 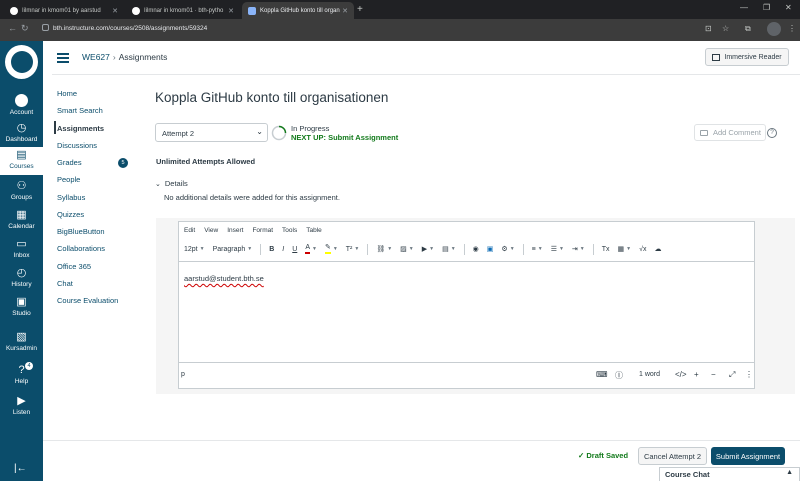 I want to click on tab-label: Iilmnar in kmom01 by aarstud, so click(x=61, y=10).